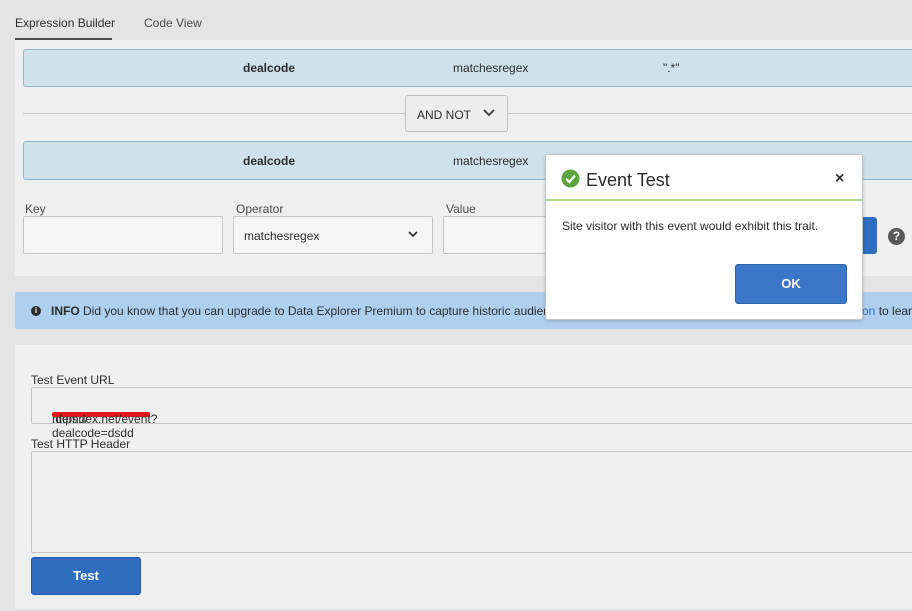 This screenshot has height=611, width=912. What do you see at coordinates (671, 68) in the screenshot?
I see `rule-value: ".*"` at bounding box center [671, 68].